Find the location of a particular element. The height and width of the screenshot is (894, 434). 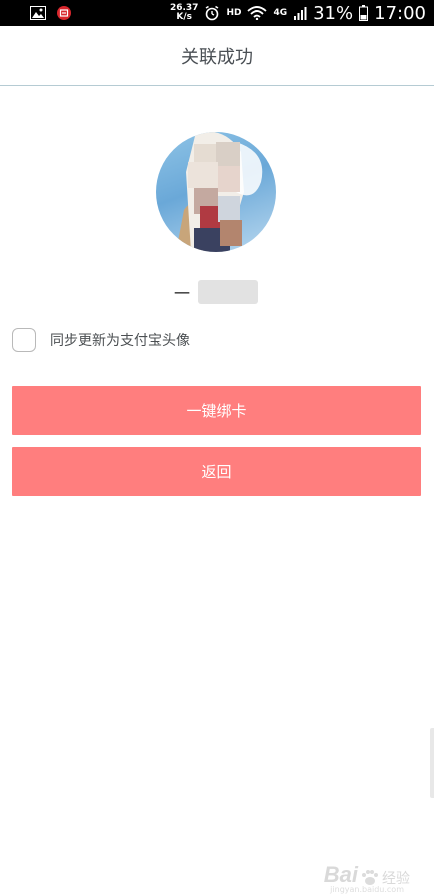

avatar is located at coordinates (216, 192).